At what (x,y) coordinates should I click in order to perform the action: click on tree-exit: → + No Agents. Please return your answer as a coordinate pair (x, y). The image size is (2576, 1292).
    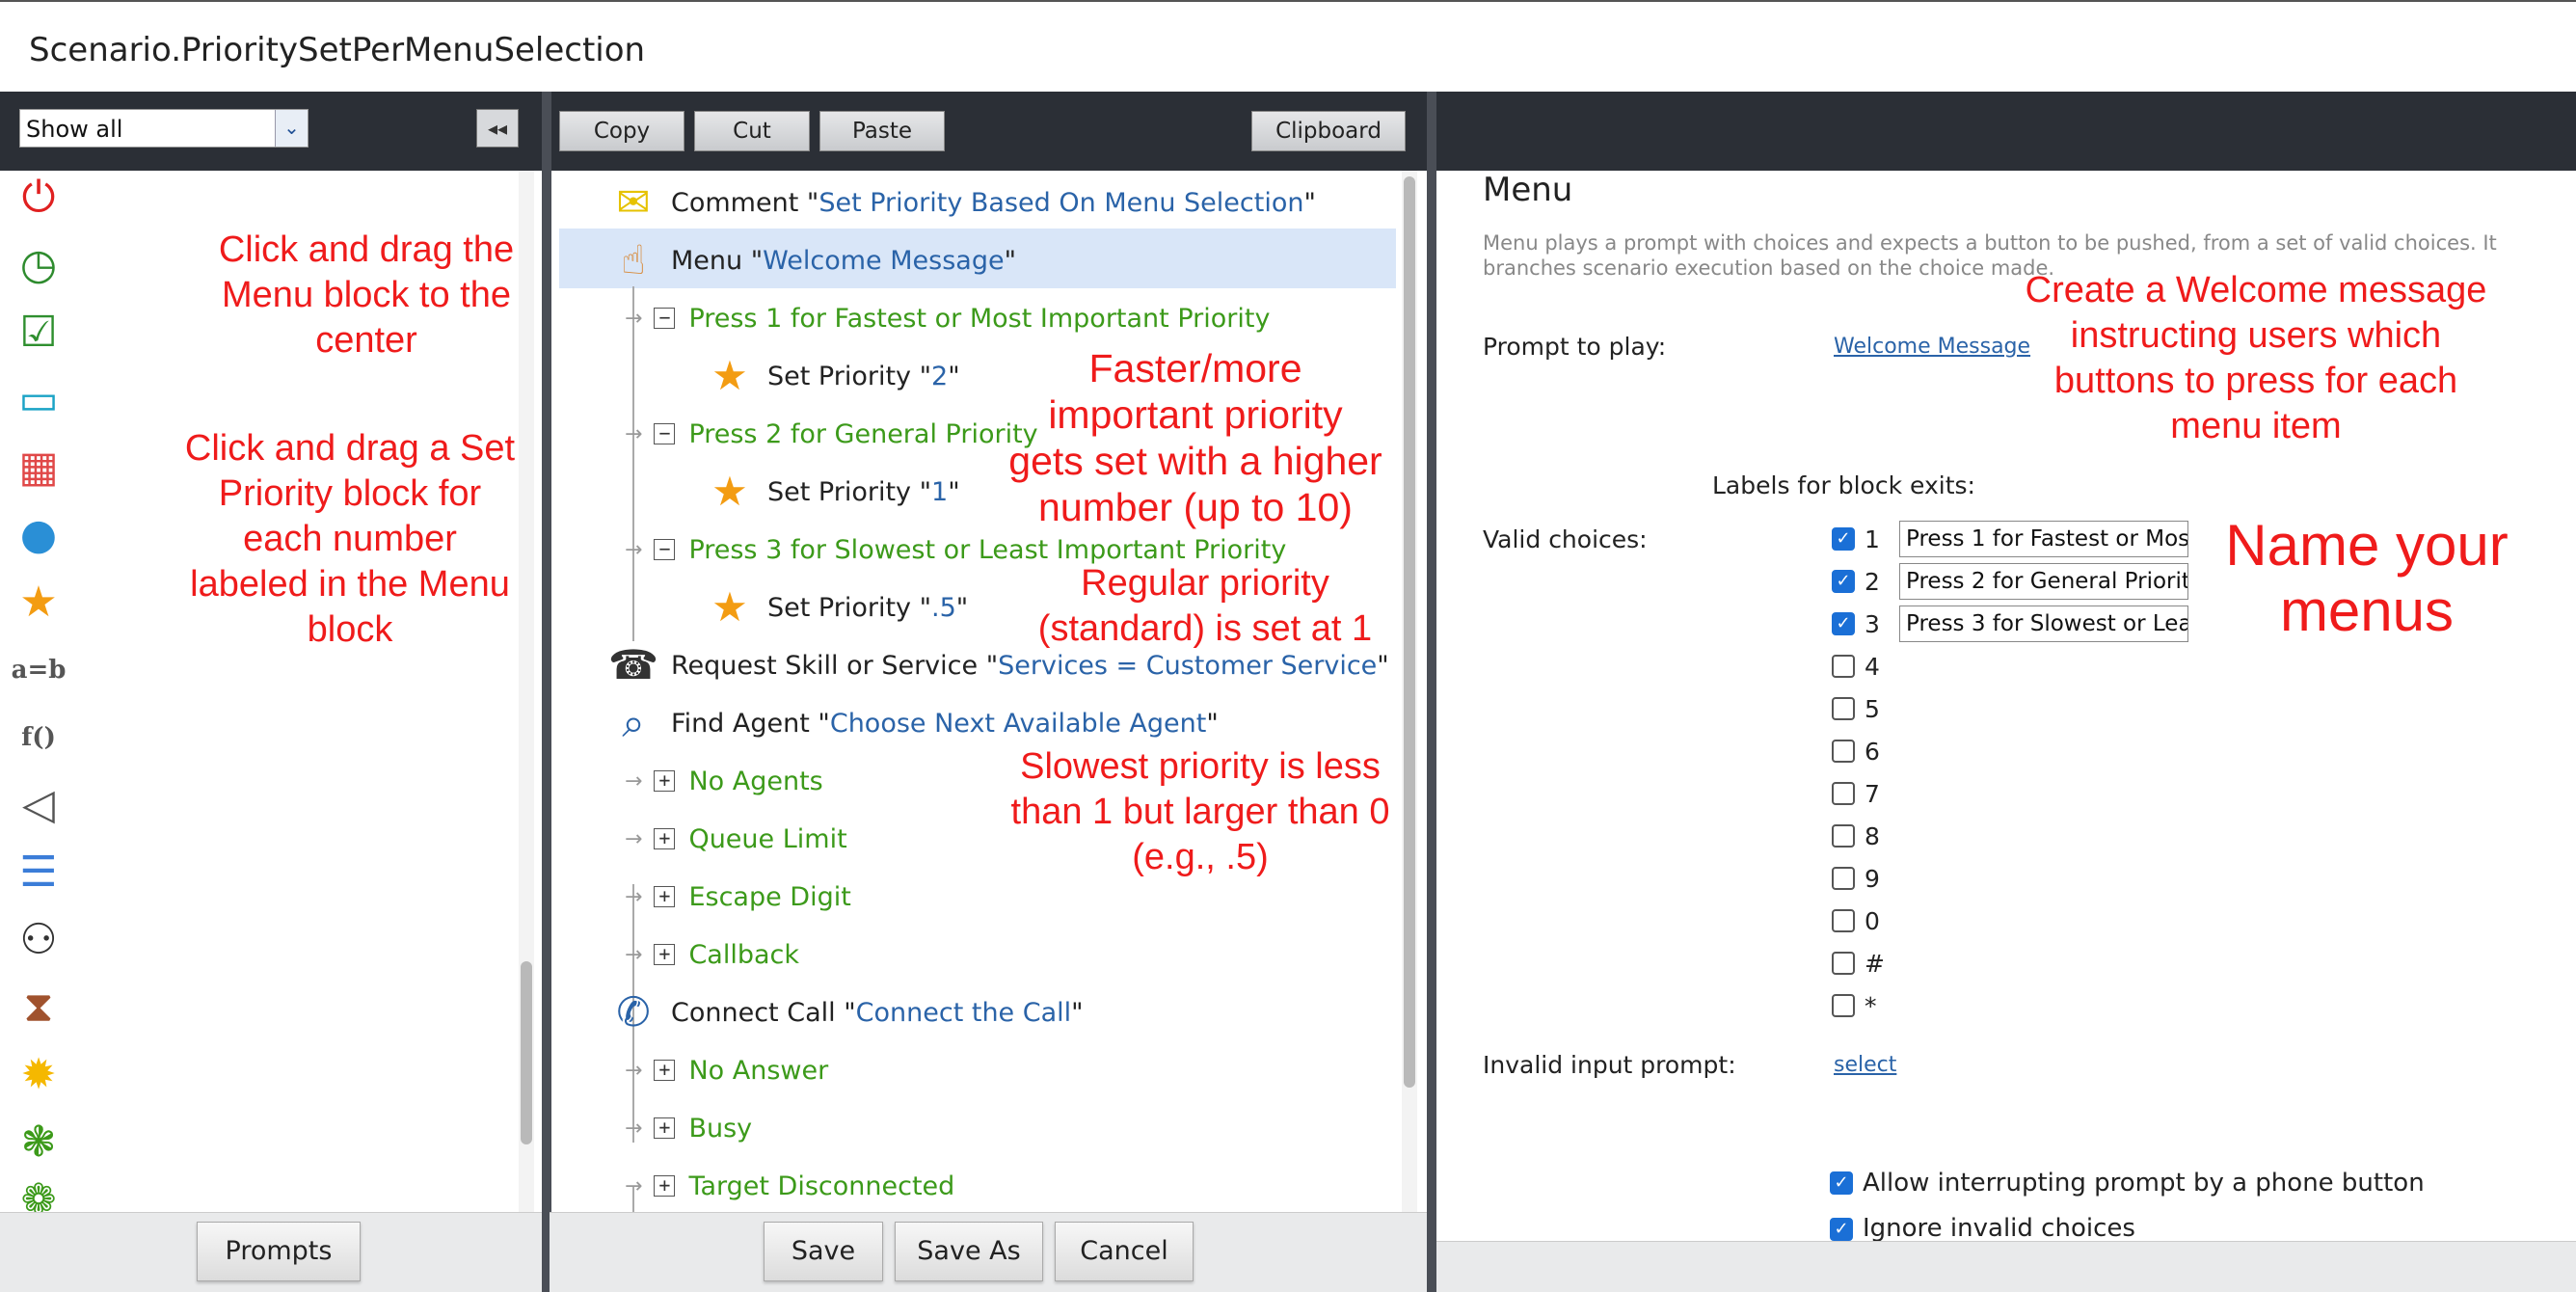
    Looking at the image, I should click on (724, 781).